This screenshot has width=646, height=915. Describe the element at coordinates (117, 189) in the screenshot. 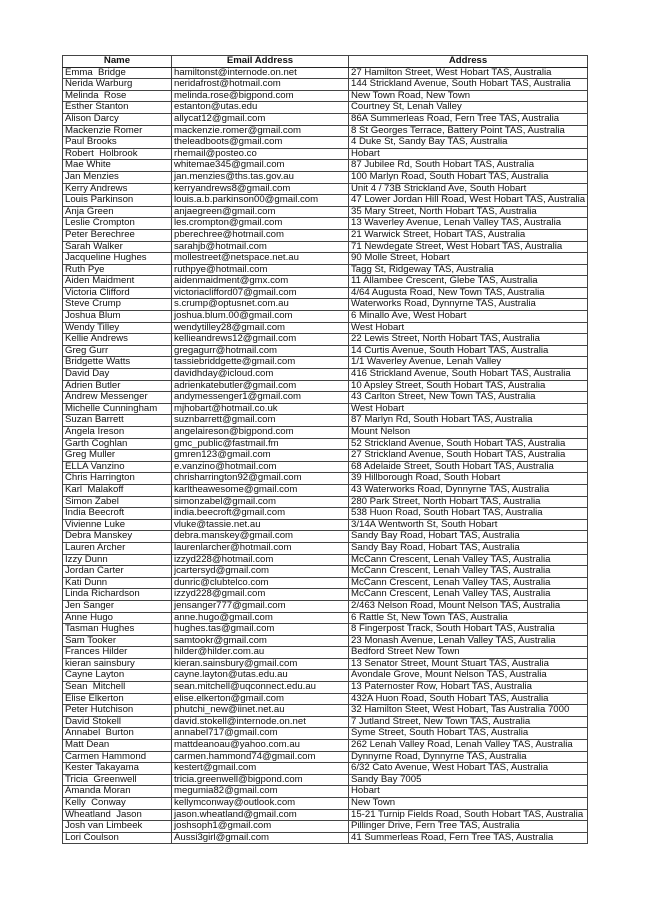

I see `name-cell: Kerry Andrews` at that location.